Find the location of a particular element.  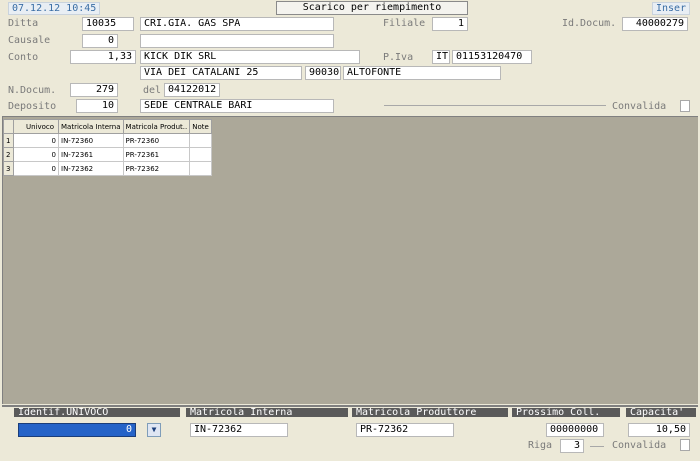

causale-code-field: 0 is located at coordinates (100, 41).